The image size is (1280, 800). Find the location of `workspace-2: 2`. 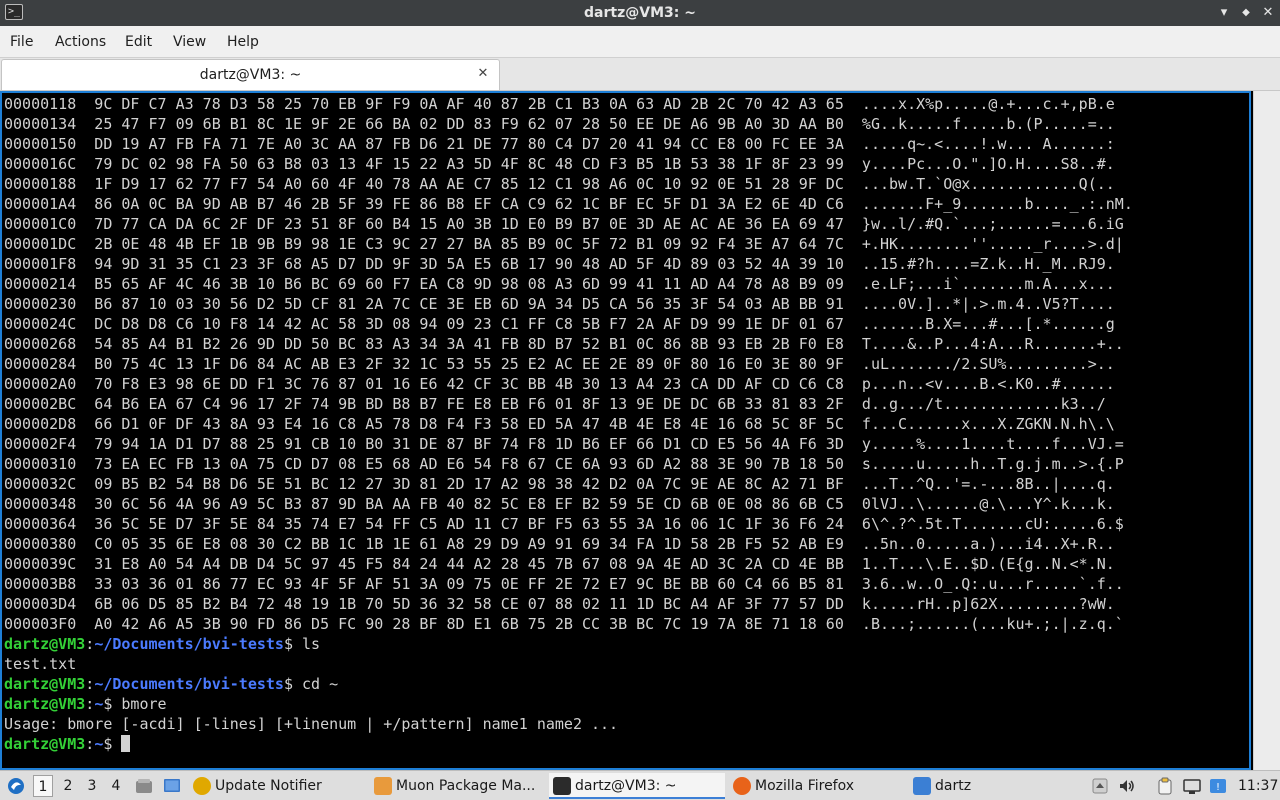

workspace-2: 2 is located at coordinates (68, 786).